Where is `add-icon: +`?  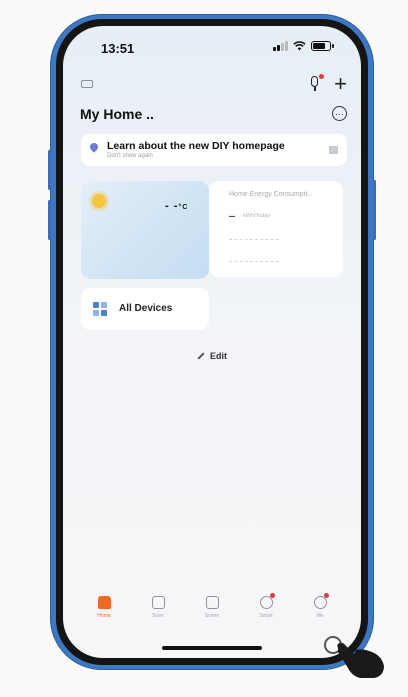 add-icon: + is located at coordinates (340, 84).